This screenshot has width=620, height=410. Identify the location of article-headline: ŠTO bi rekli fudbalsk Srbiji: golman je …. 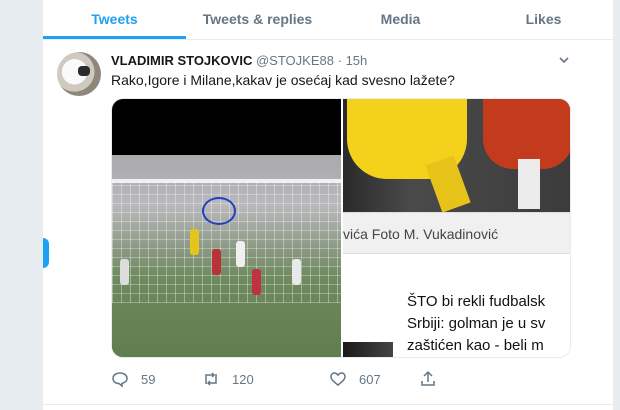
(476, 324).